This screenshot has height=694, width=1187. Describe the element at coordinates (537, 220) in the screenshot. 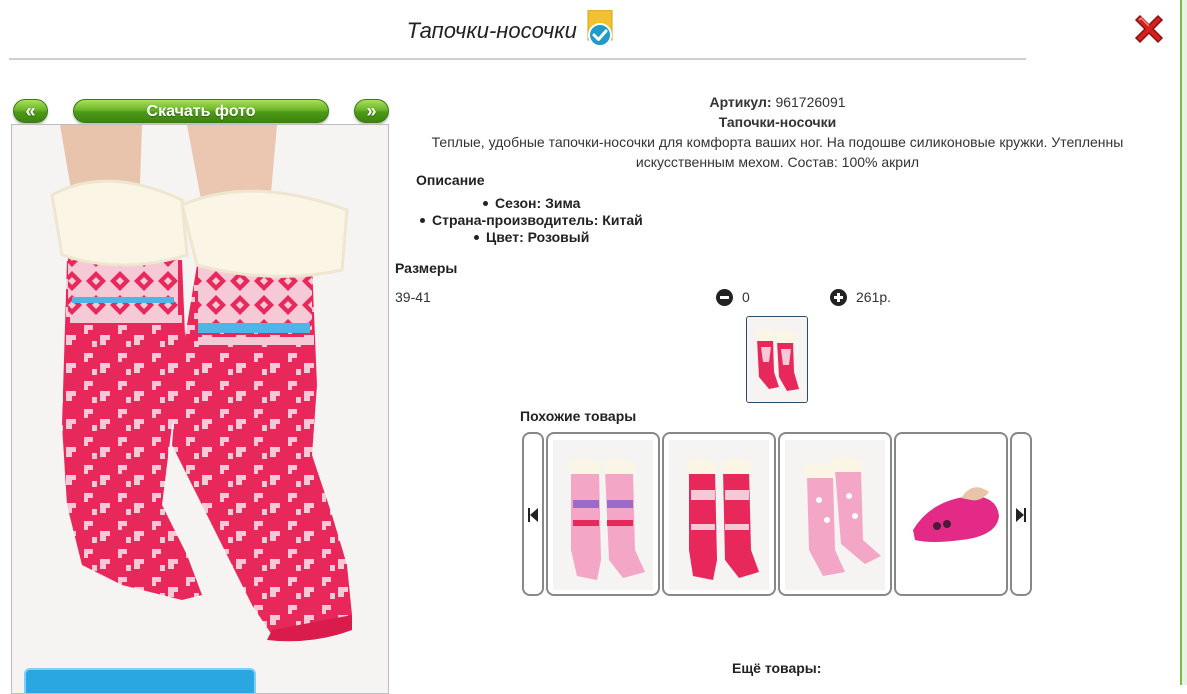

I see `prop-country-text: Страна-производитель: Китай` at that location.